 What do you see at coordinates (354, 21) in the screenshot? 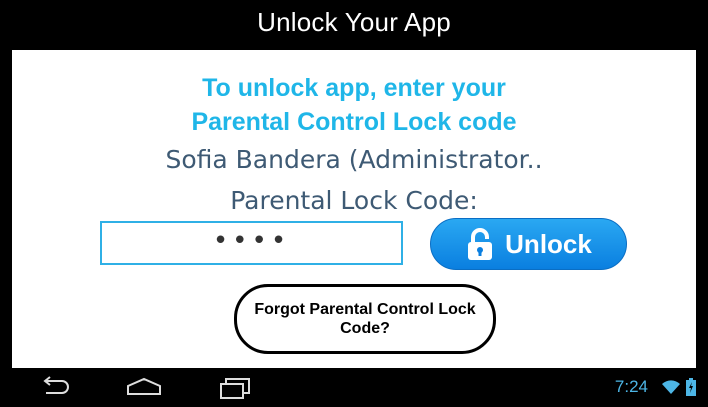
I see `page-title: Unlock Your App` at bounding box center [354, 21].